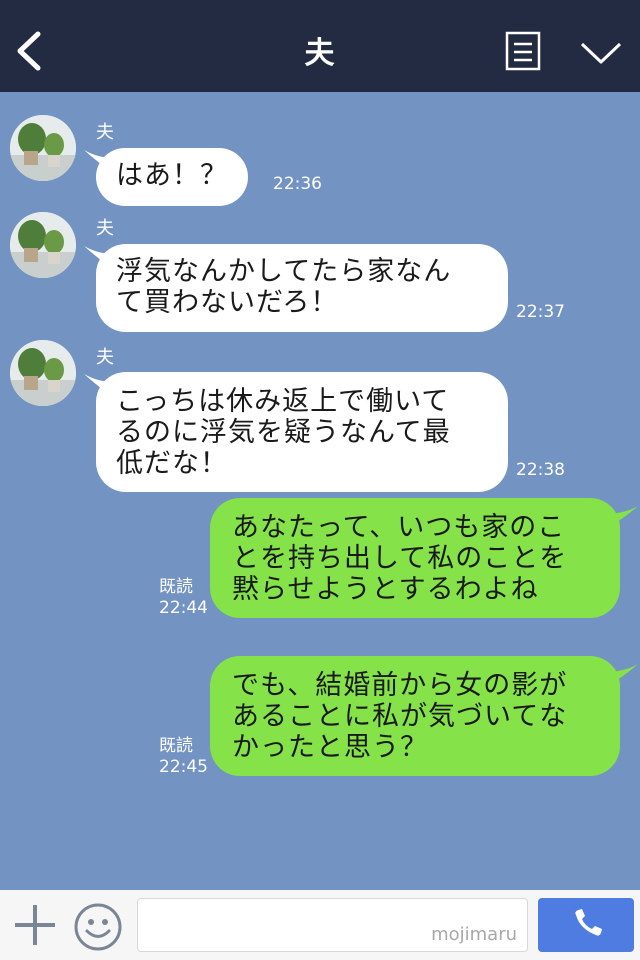  I want to click on chat-header: 夫, so click(320, 46).